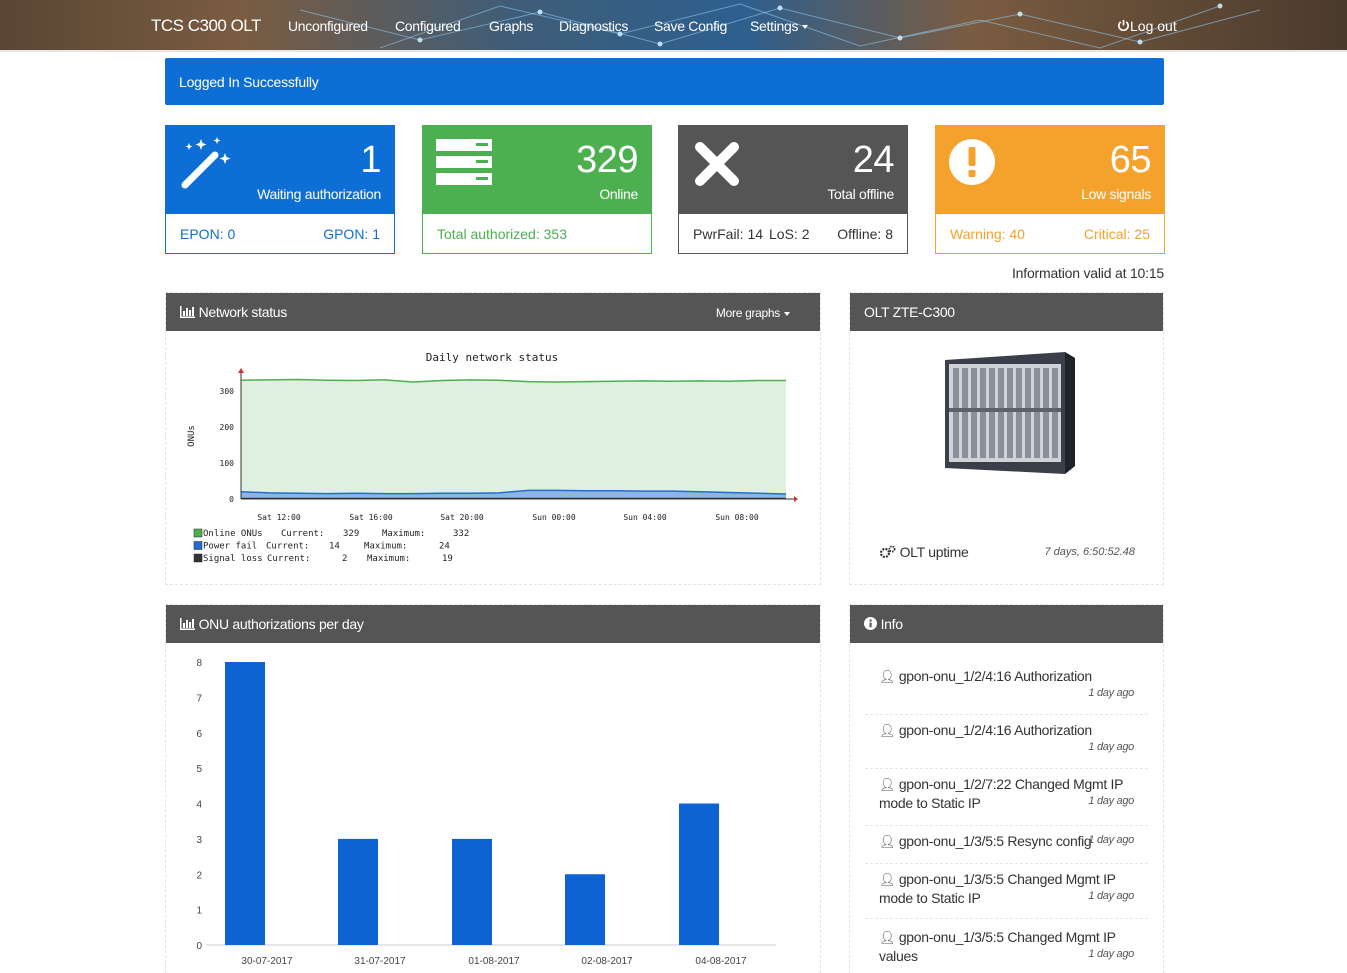 The image size is (1347, 973). Describe the element at coordinates (690, 26) in the screenshot. I see `nav-save-config: Save Config` at that location.